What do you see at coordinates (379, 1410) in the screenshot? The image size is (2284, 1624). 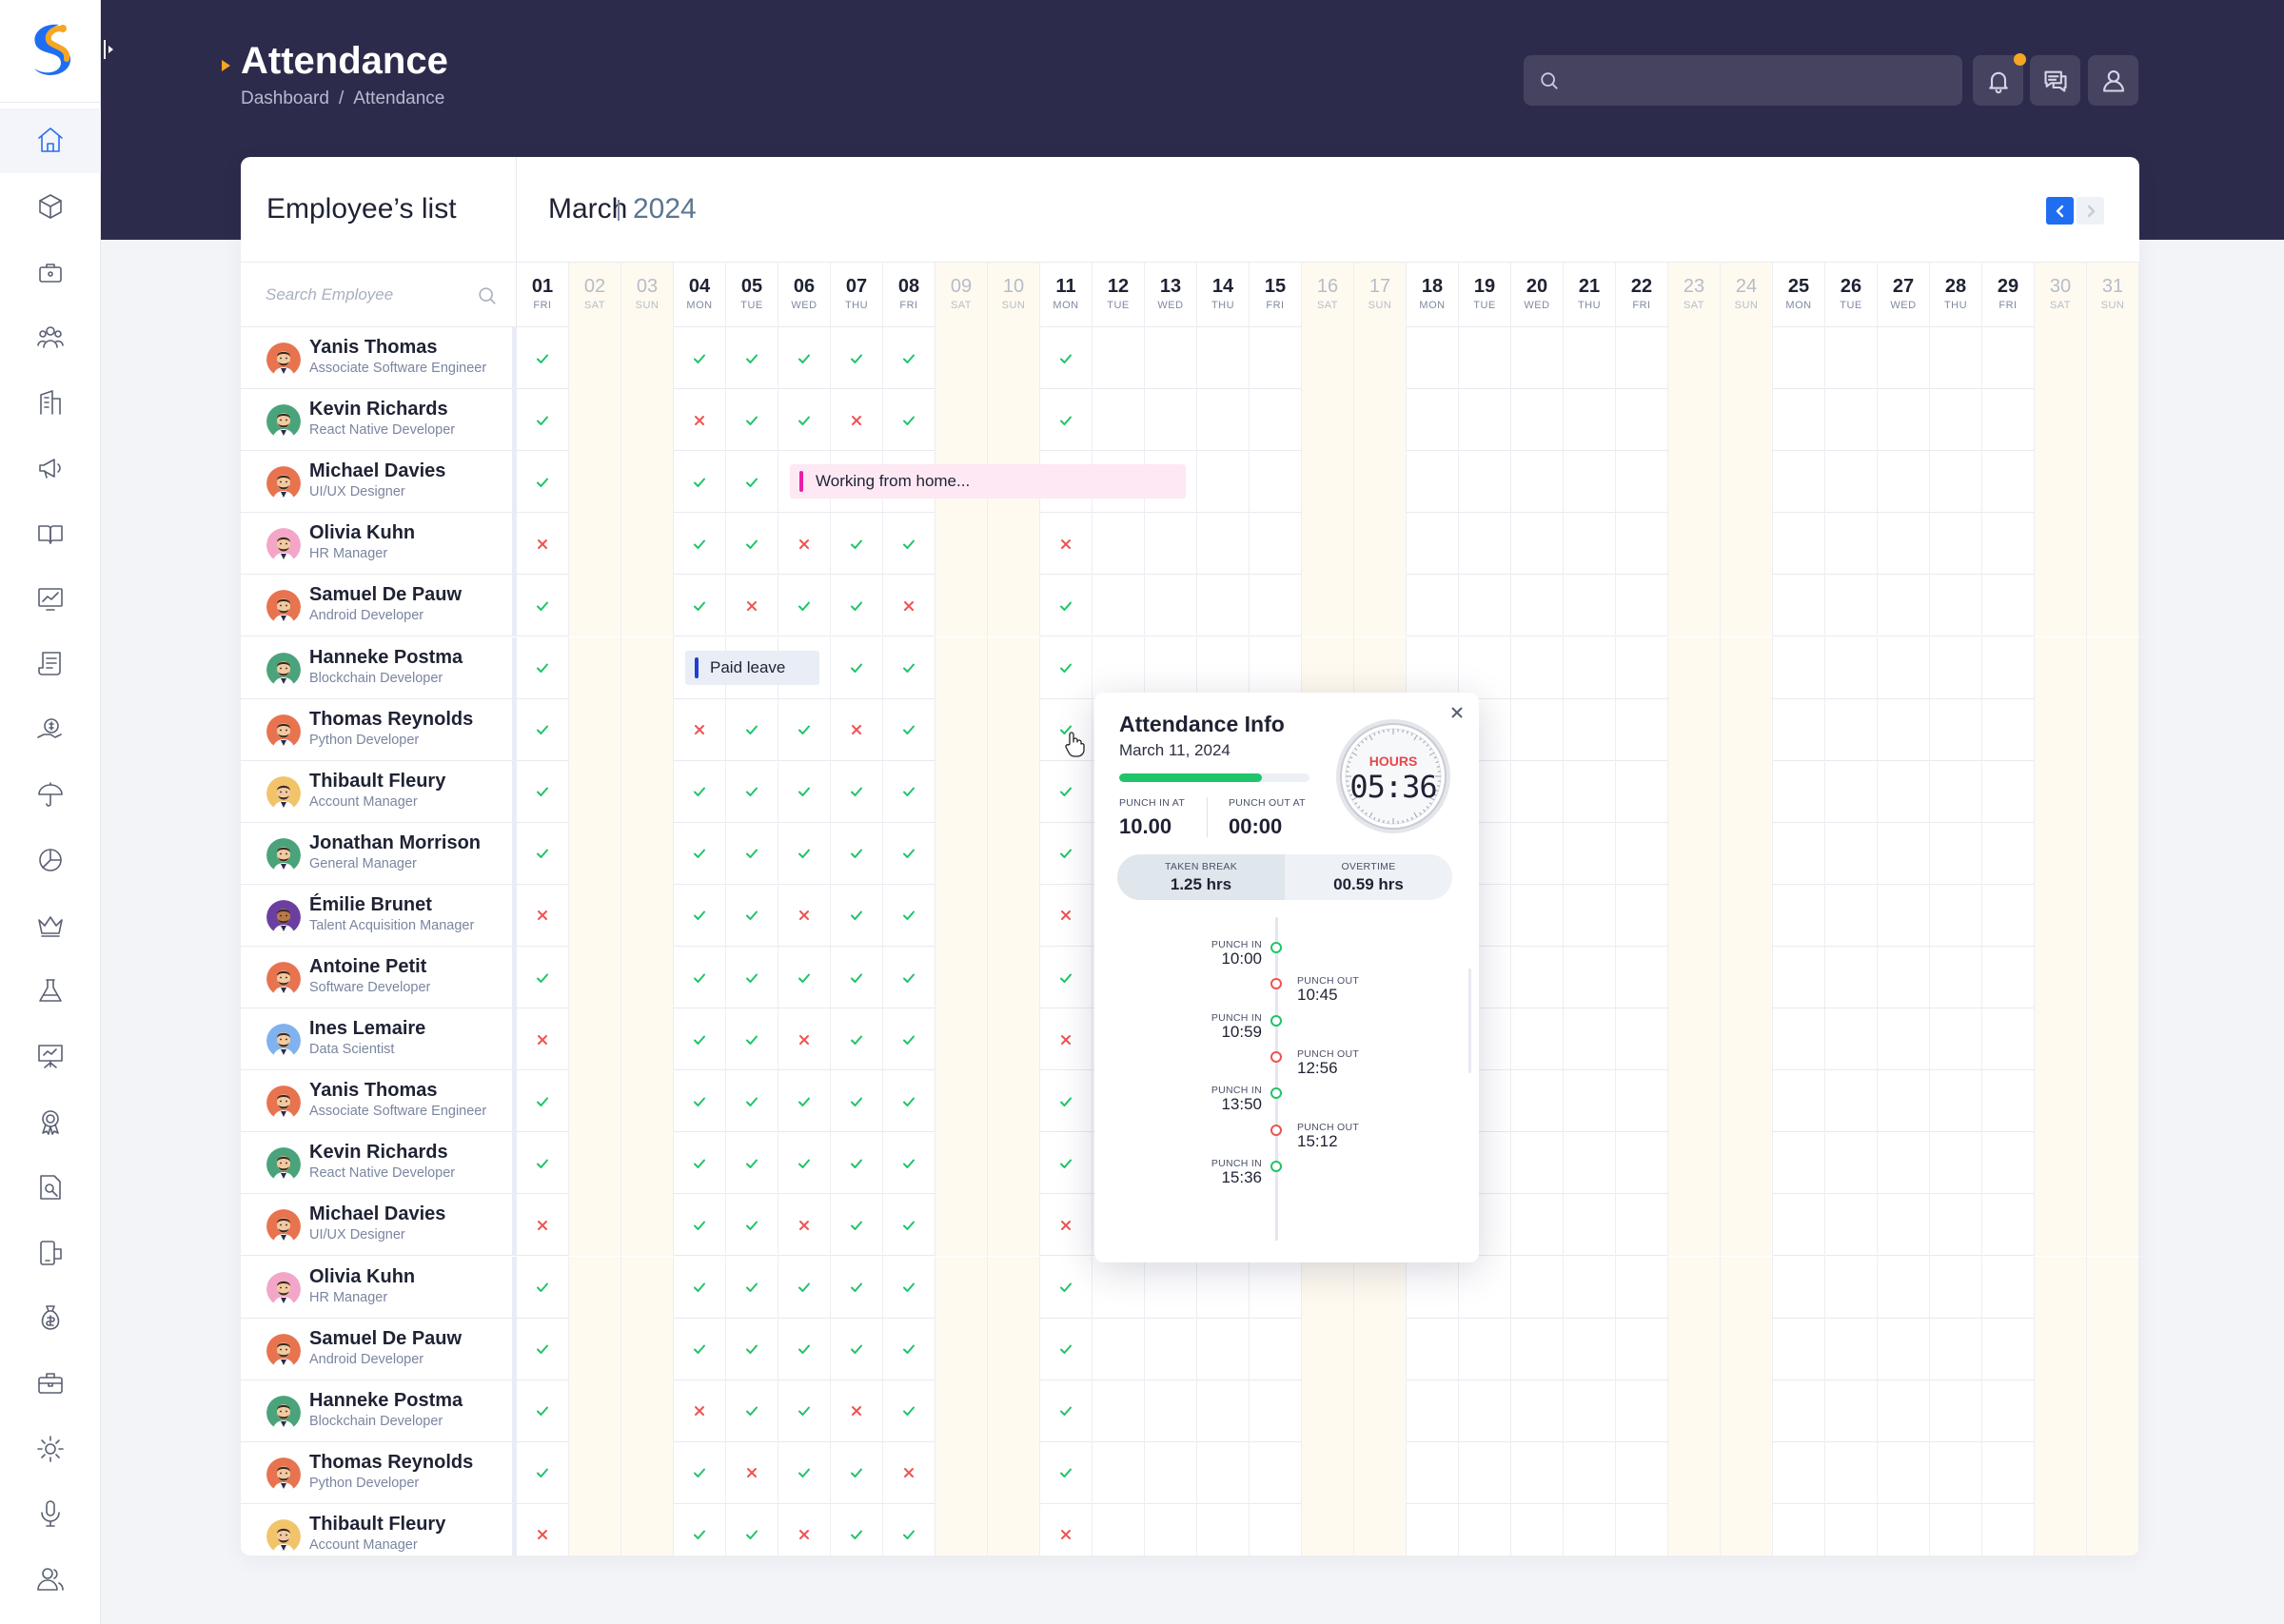 I see `employee-info: Hanneke Postma Blockchain Developer` at bounding box center [379, 1410].